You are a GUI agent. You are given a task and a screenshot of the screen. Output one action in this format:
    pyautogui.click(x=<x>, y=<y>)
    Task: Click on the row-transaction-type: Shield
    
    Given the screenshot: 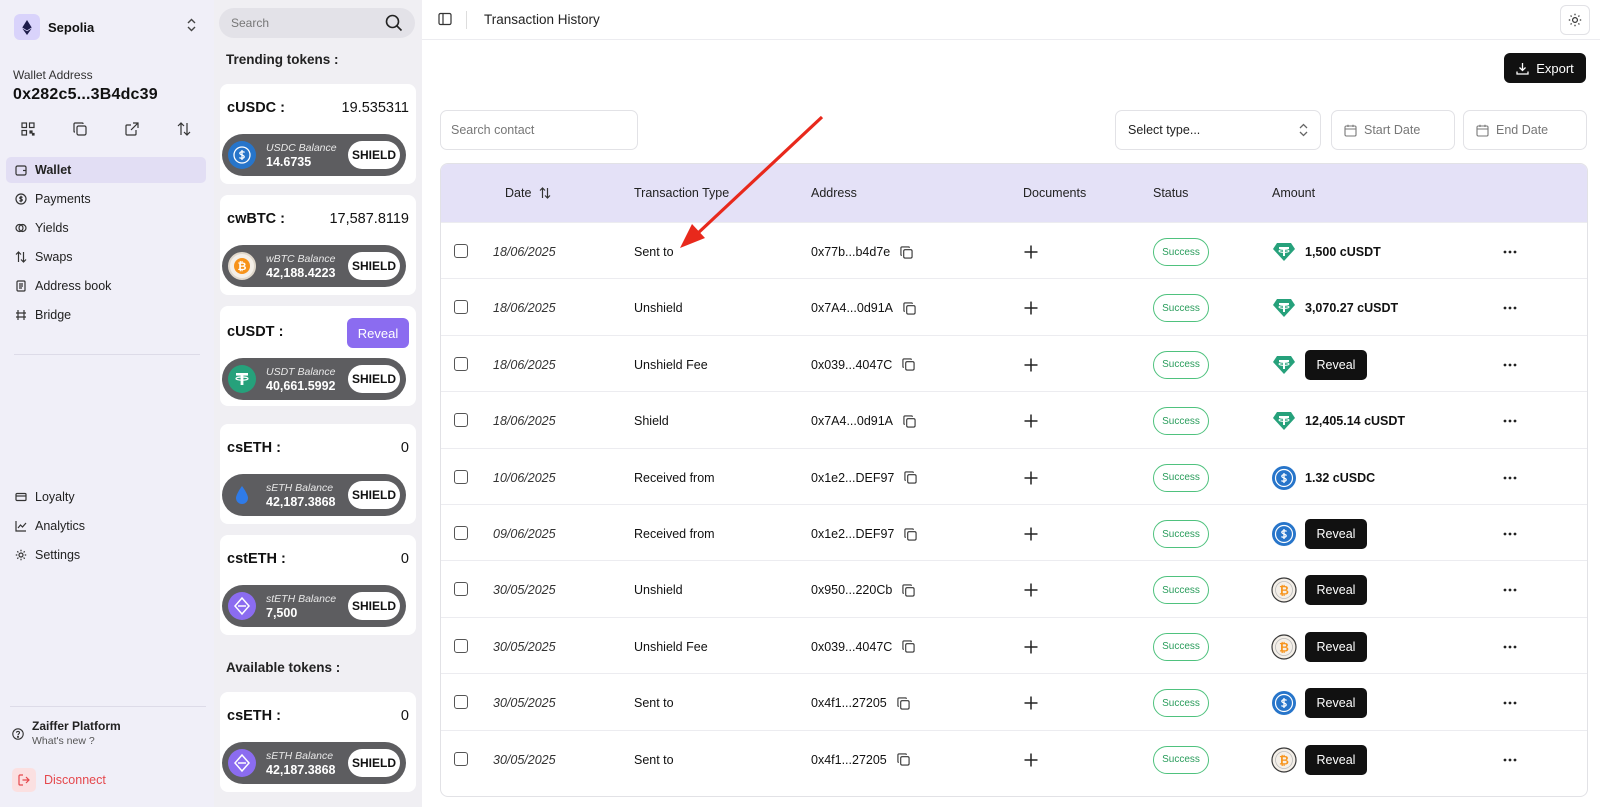 What is the action you would take?
    pyautogui.click(x=651, y=421)
    